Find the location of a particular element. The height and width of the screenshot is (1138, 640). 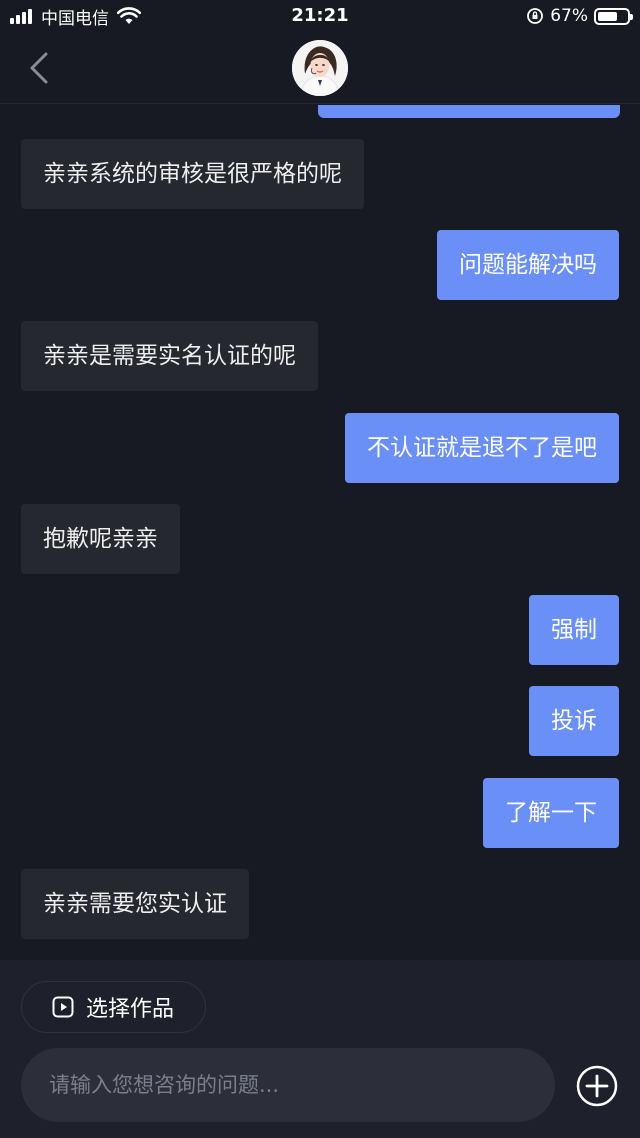

battery-percent: 67% is located at coordinates (569, 16).